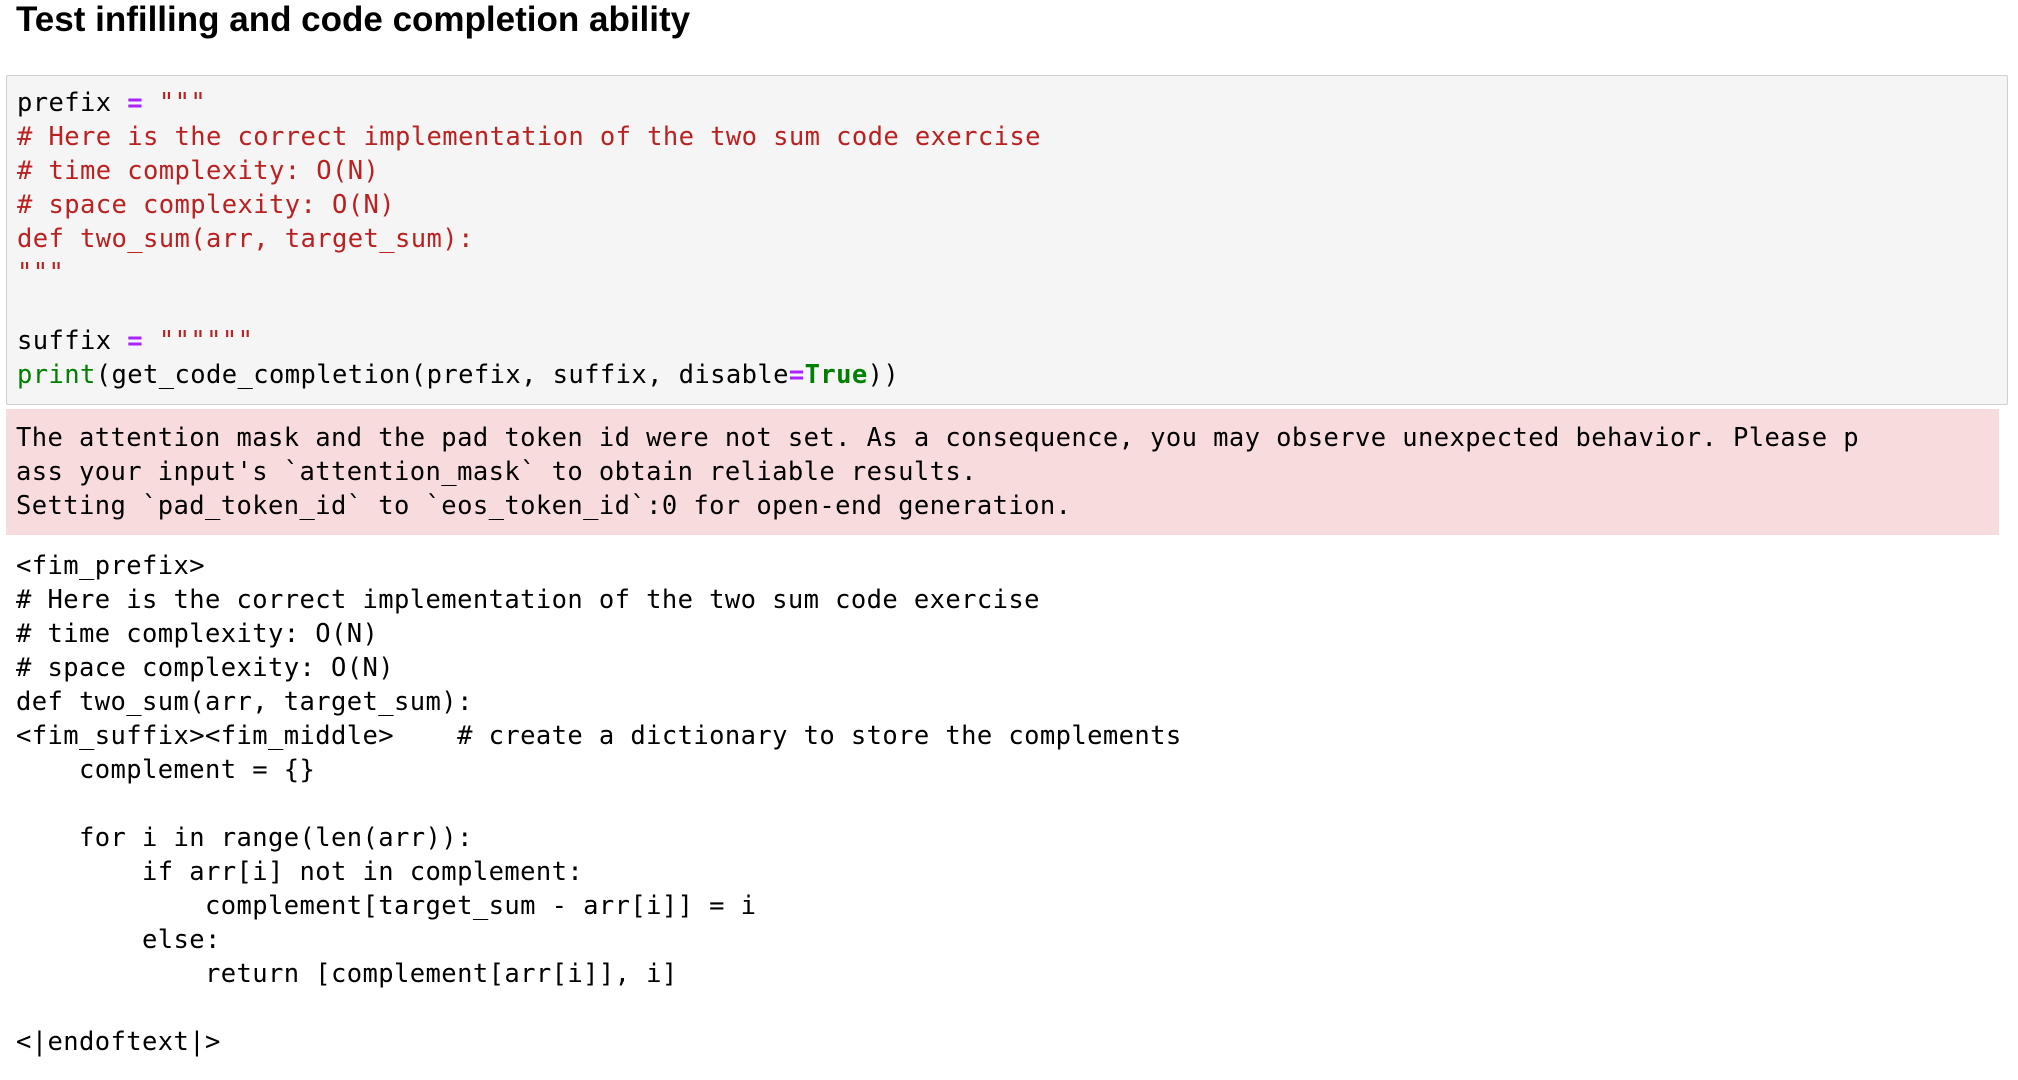 The width and height of the screenshot is (2018, 1080). Describe the element at coordinates (182, 103) in the screenshot. I see `prefix-string-open: """` at that location.